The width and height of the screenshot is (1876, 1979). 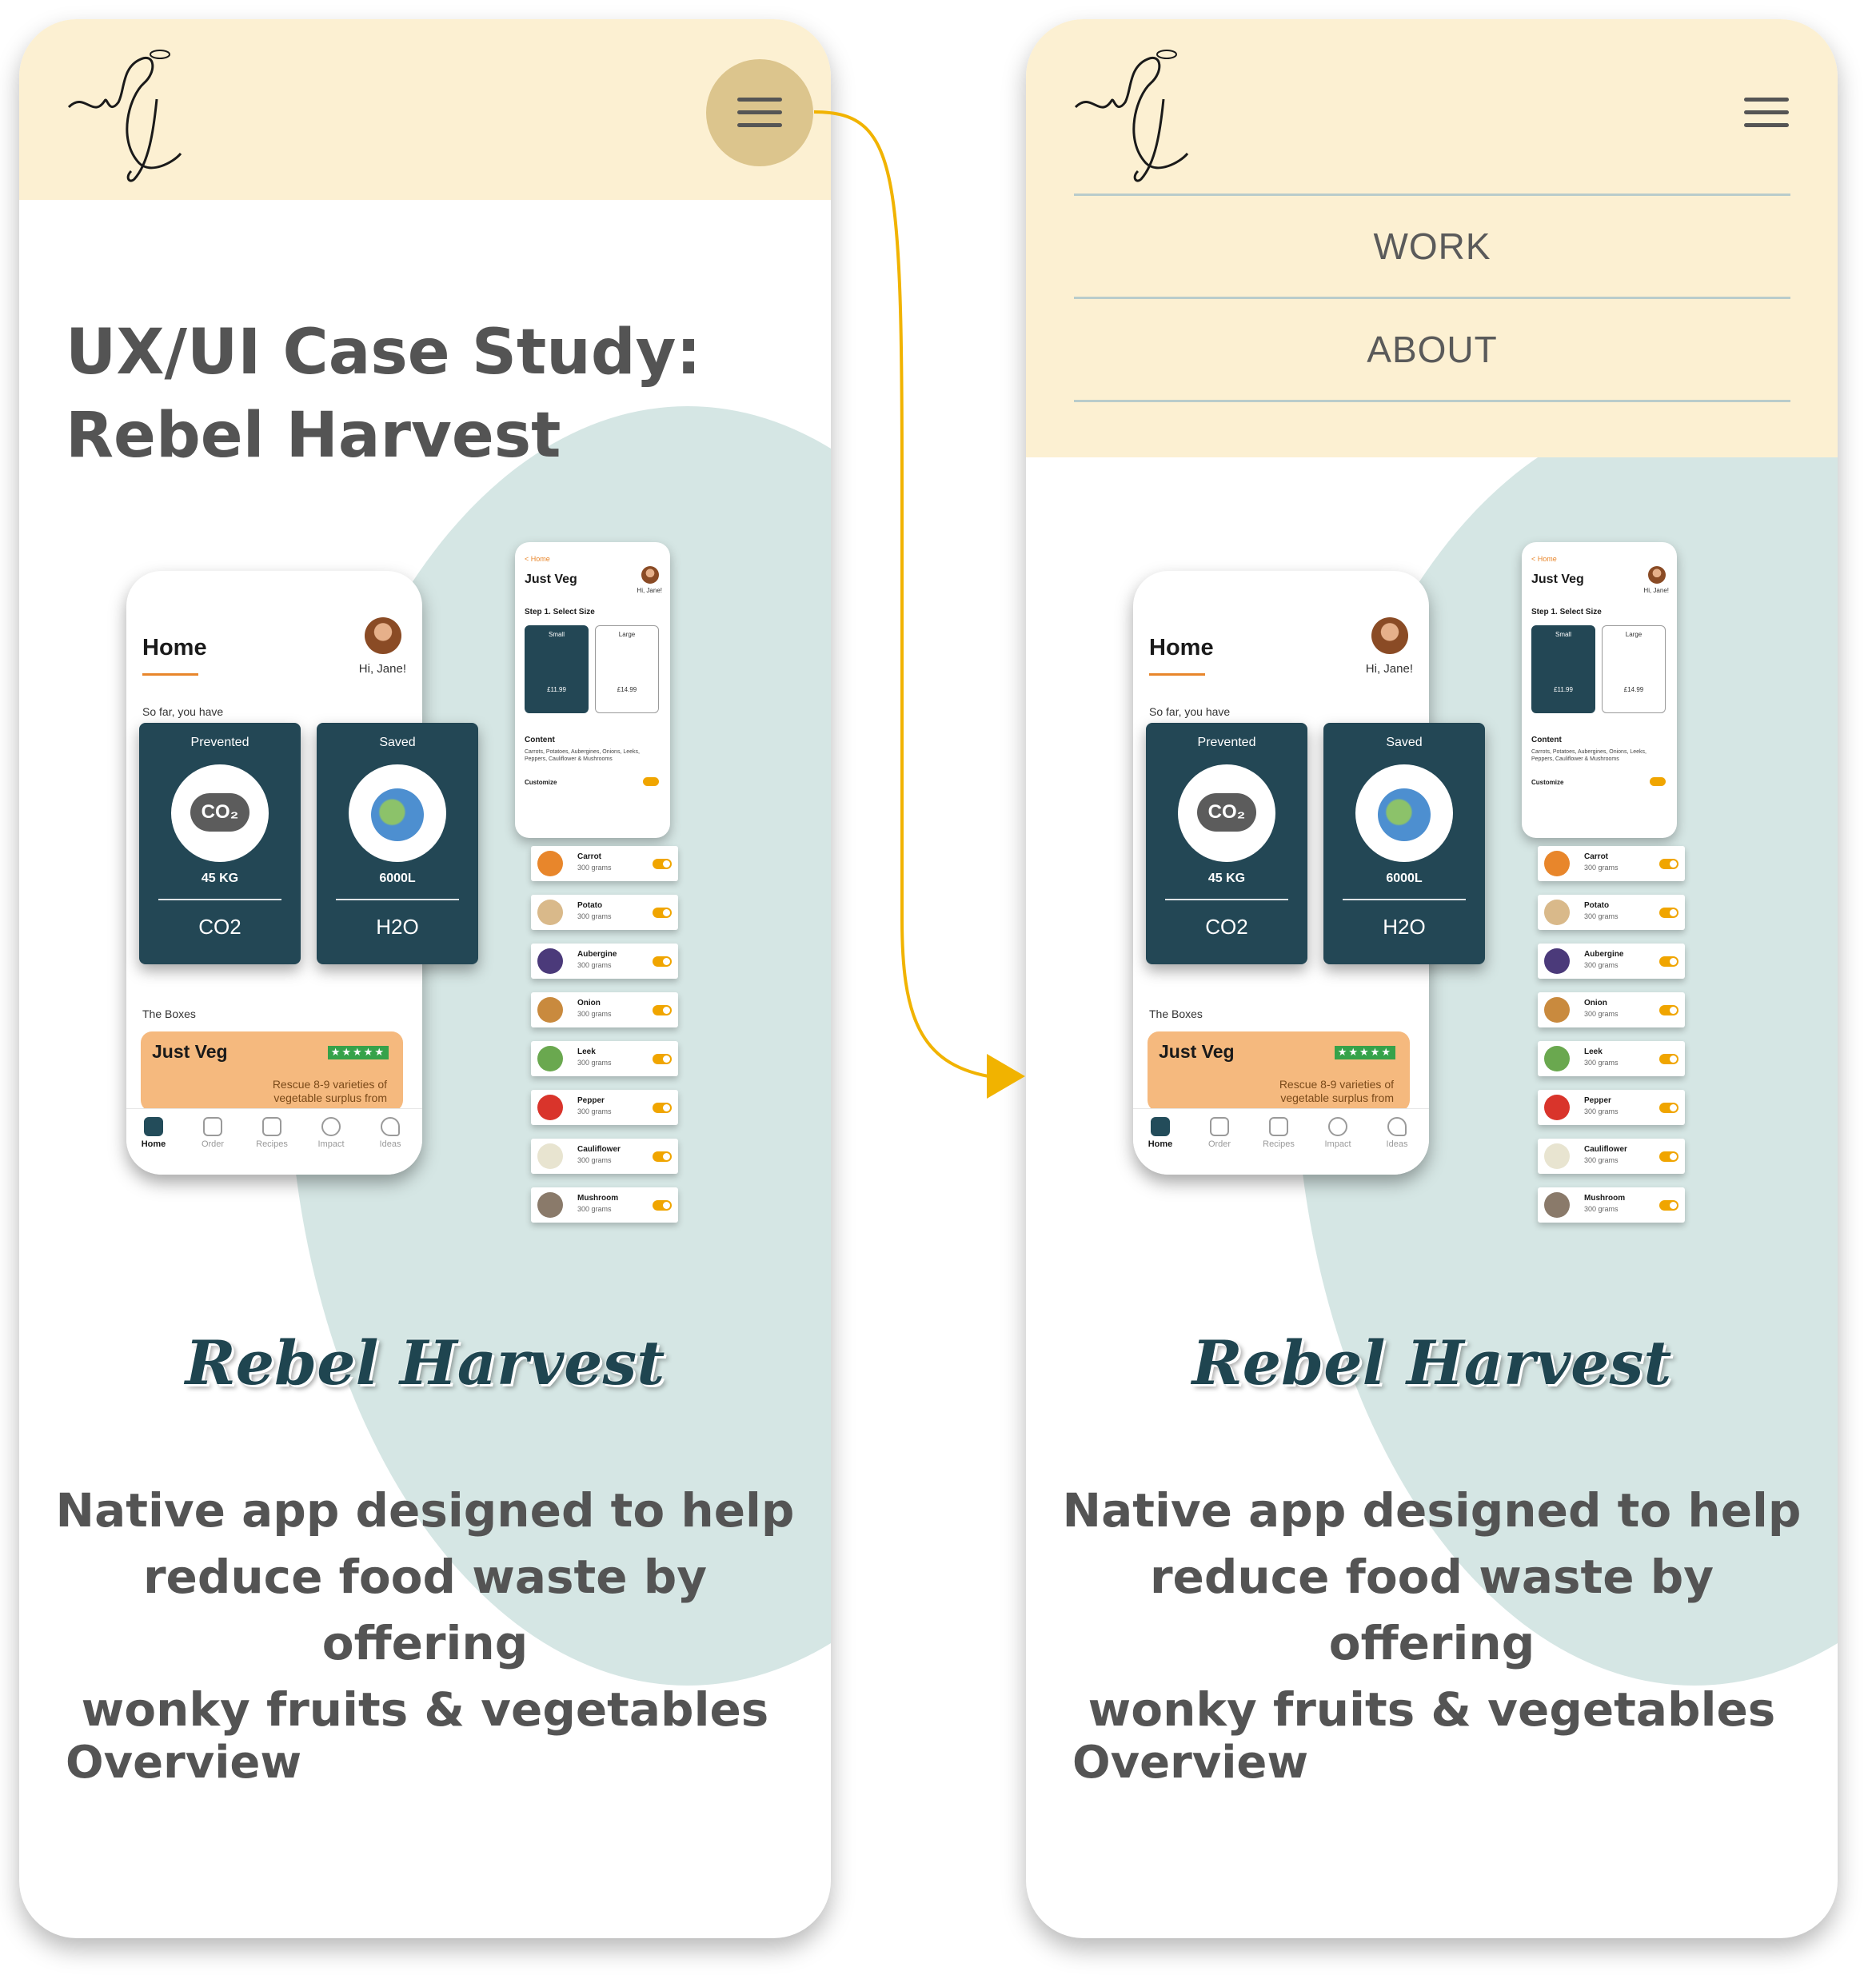 What do you see at coordinates (1432, 349) in the screenshot?
I see `nav-item-about: ABOUT` at bounding box center [1432, 349].